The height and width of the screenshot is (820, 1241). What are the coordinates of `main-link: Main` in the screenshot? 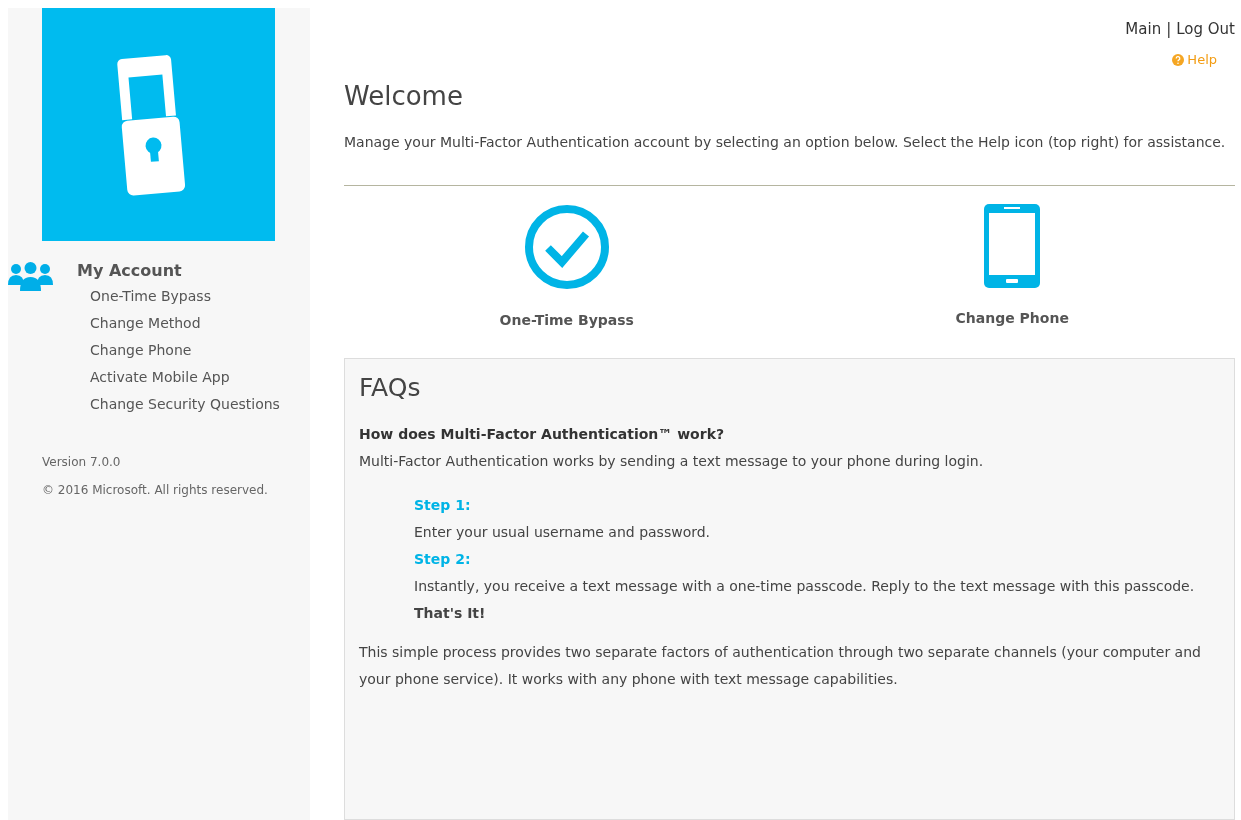 It's located at (1143, 29).